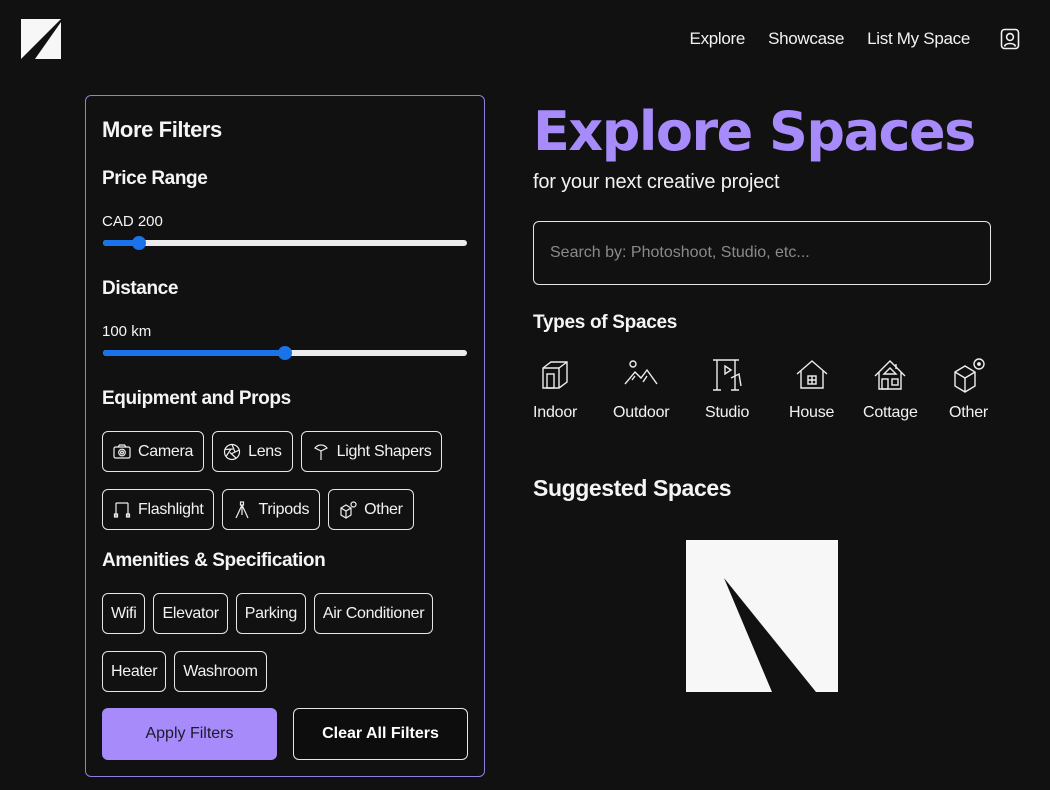 Image resolution: width=1050 pixels, height=790 pixels. I want to click on type-outdoor: Outdoor, so click(641, 389).